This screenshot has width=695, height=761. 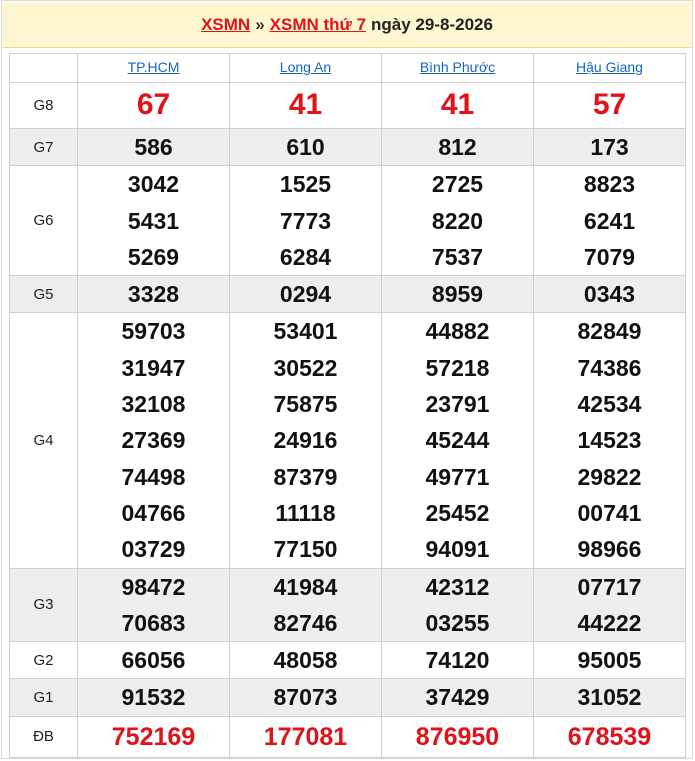 What do you see at coordinates (153, 586) in the screenshot?
I see `prize-number: 98472` at bounding box center [153, 586].